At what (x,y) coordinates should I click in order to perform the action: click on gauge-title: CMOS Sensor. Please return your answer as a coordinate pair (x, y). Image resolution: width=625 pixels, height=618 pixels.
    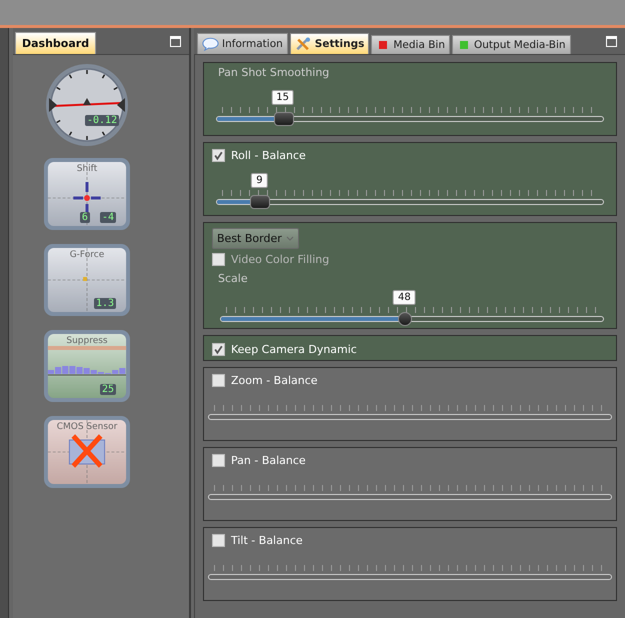
    Looking at the image, I should click on (87, 427).